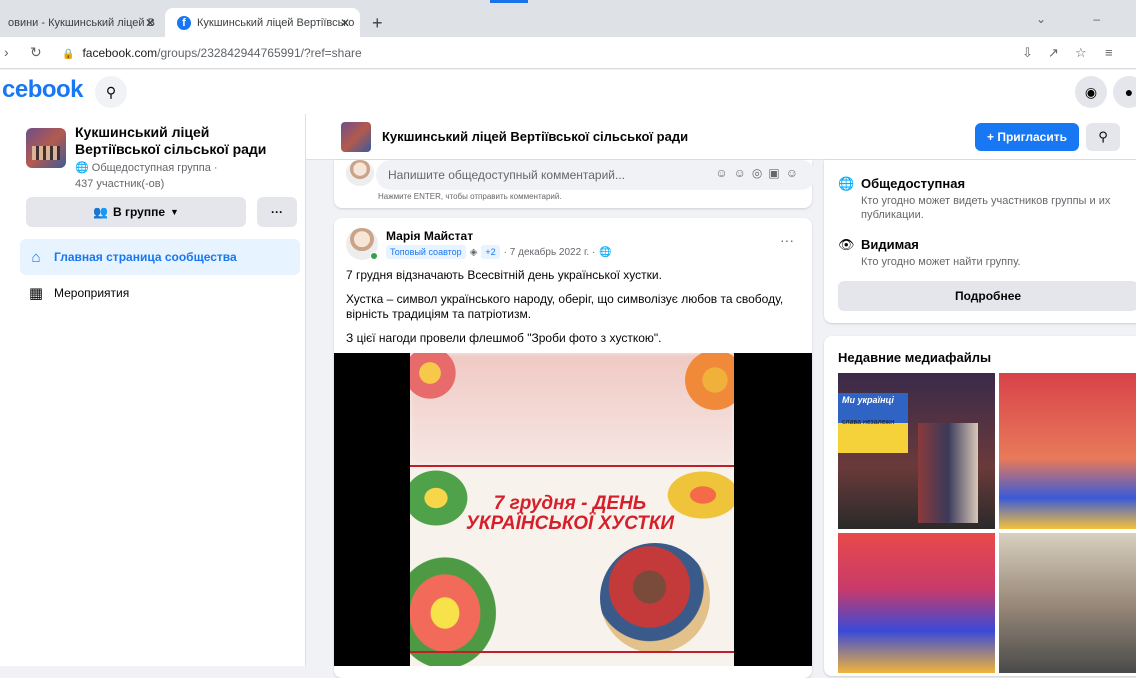 The height and width of the screenshot is (678, 1136). Describe the element at coordinates (759, 173) in the screenshot. I see `emoji-toolbar-icon: ☺☺◎▣☺` at that location.